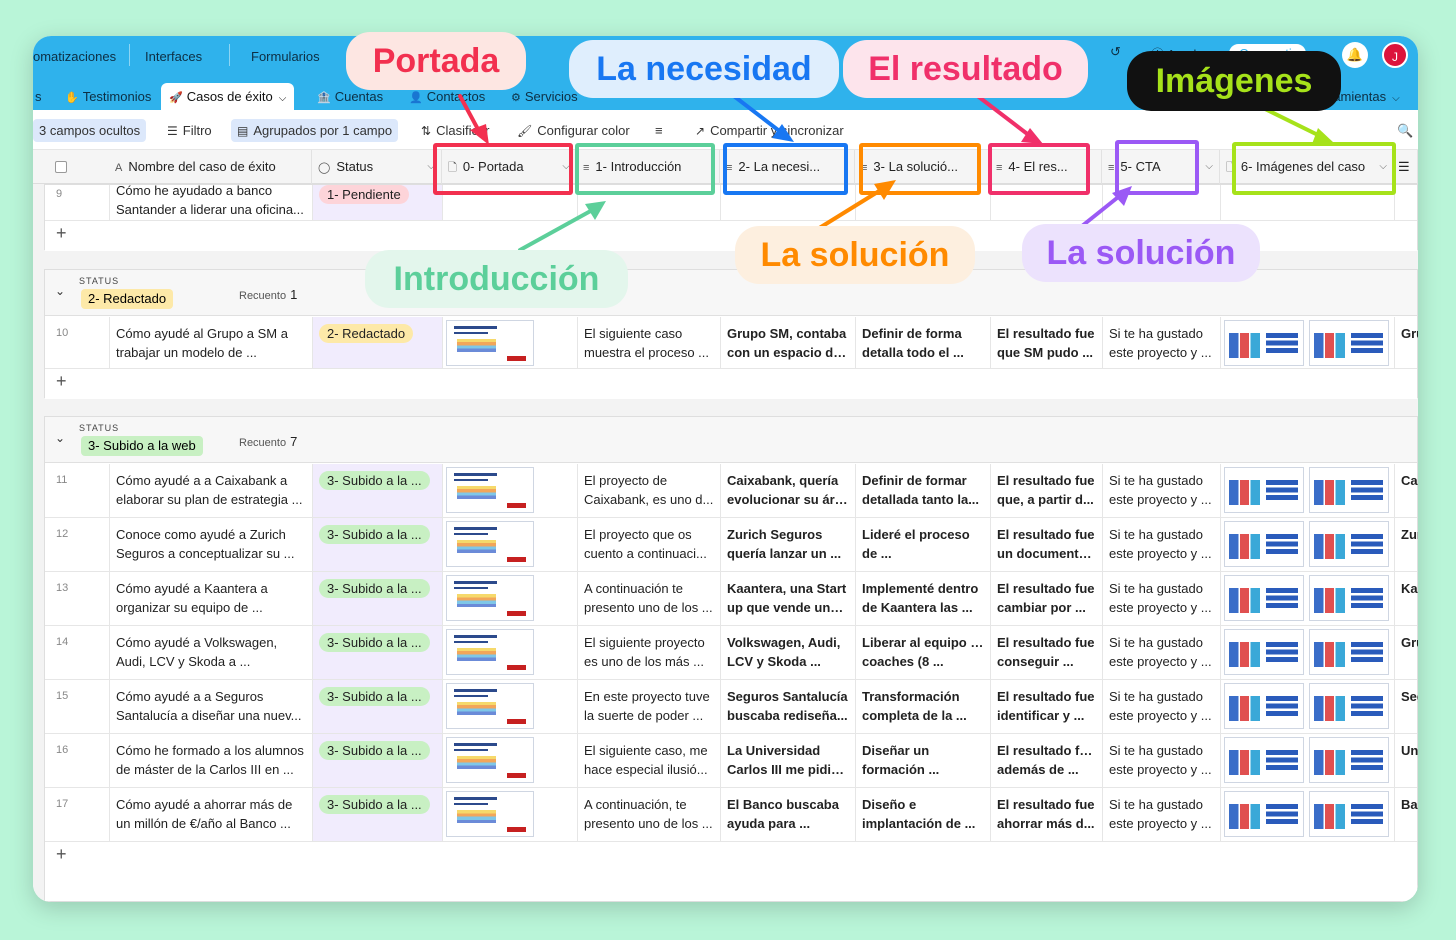  I want to click on annotation-portada: Portada, so click(436, 61).